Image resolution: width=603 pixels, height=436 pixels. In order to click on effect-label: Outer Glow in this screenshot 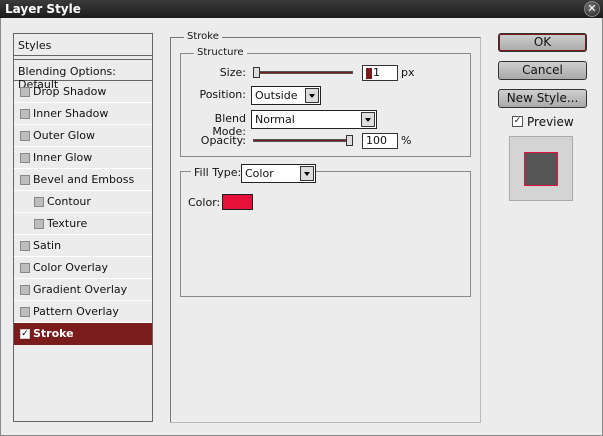, I will do `click(64, 135)`.